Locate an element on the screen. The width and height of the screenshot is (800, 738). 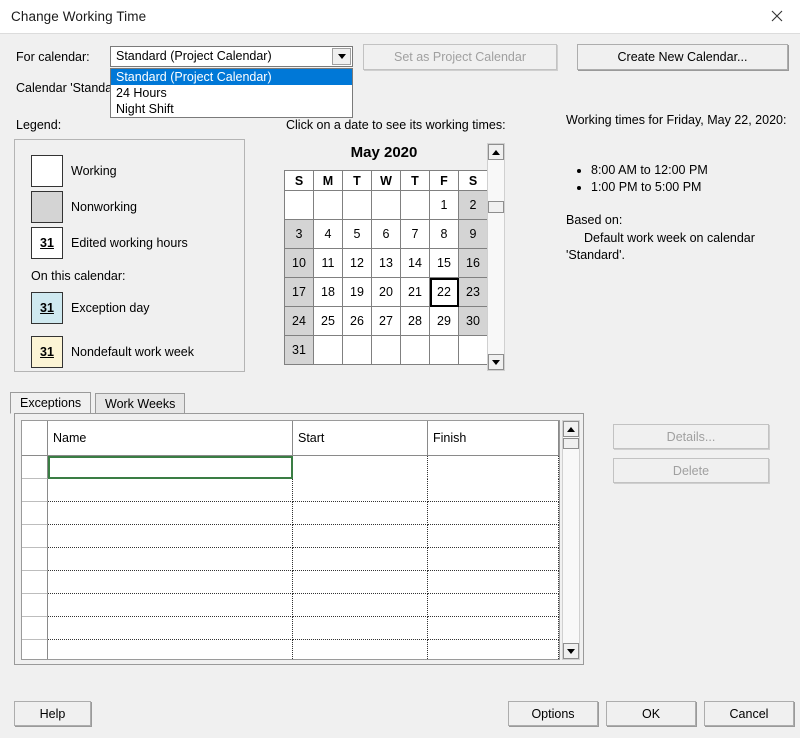
tab-work-weeks: Work Weeks is located at coordinates (140, 403).